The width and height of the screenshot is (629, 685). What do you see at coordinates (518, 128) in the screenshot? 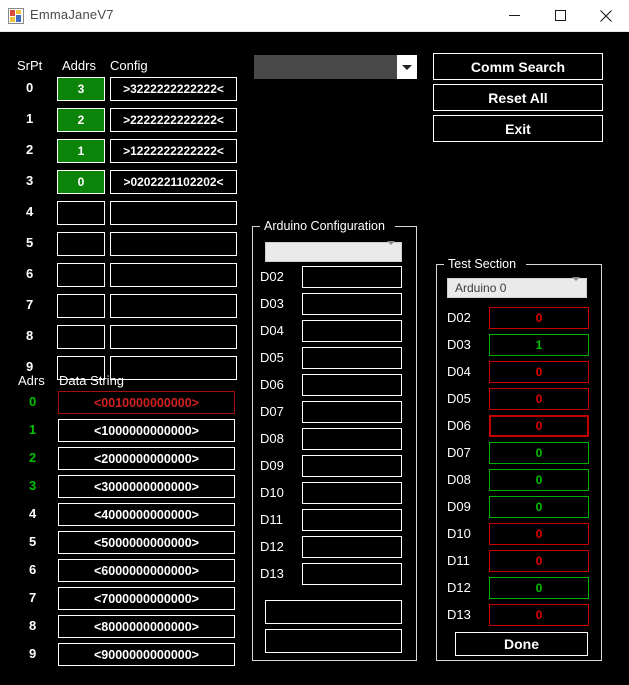
I see `exit-button: Exit` at bounding box center [518, 128].